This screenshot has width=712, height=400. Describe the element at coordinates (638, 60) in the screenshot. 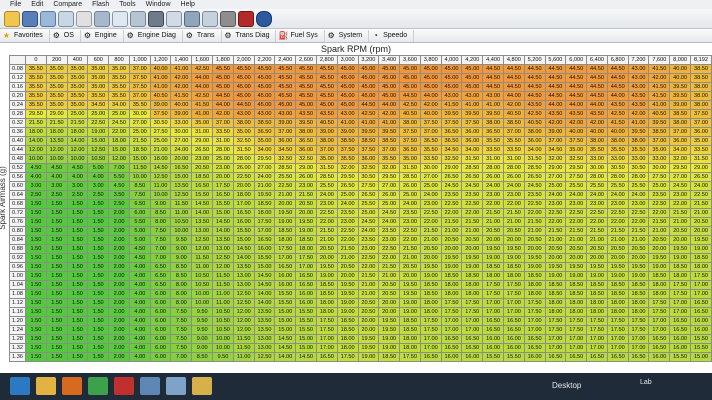

I see `column-header: 7,200` at that location.